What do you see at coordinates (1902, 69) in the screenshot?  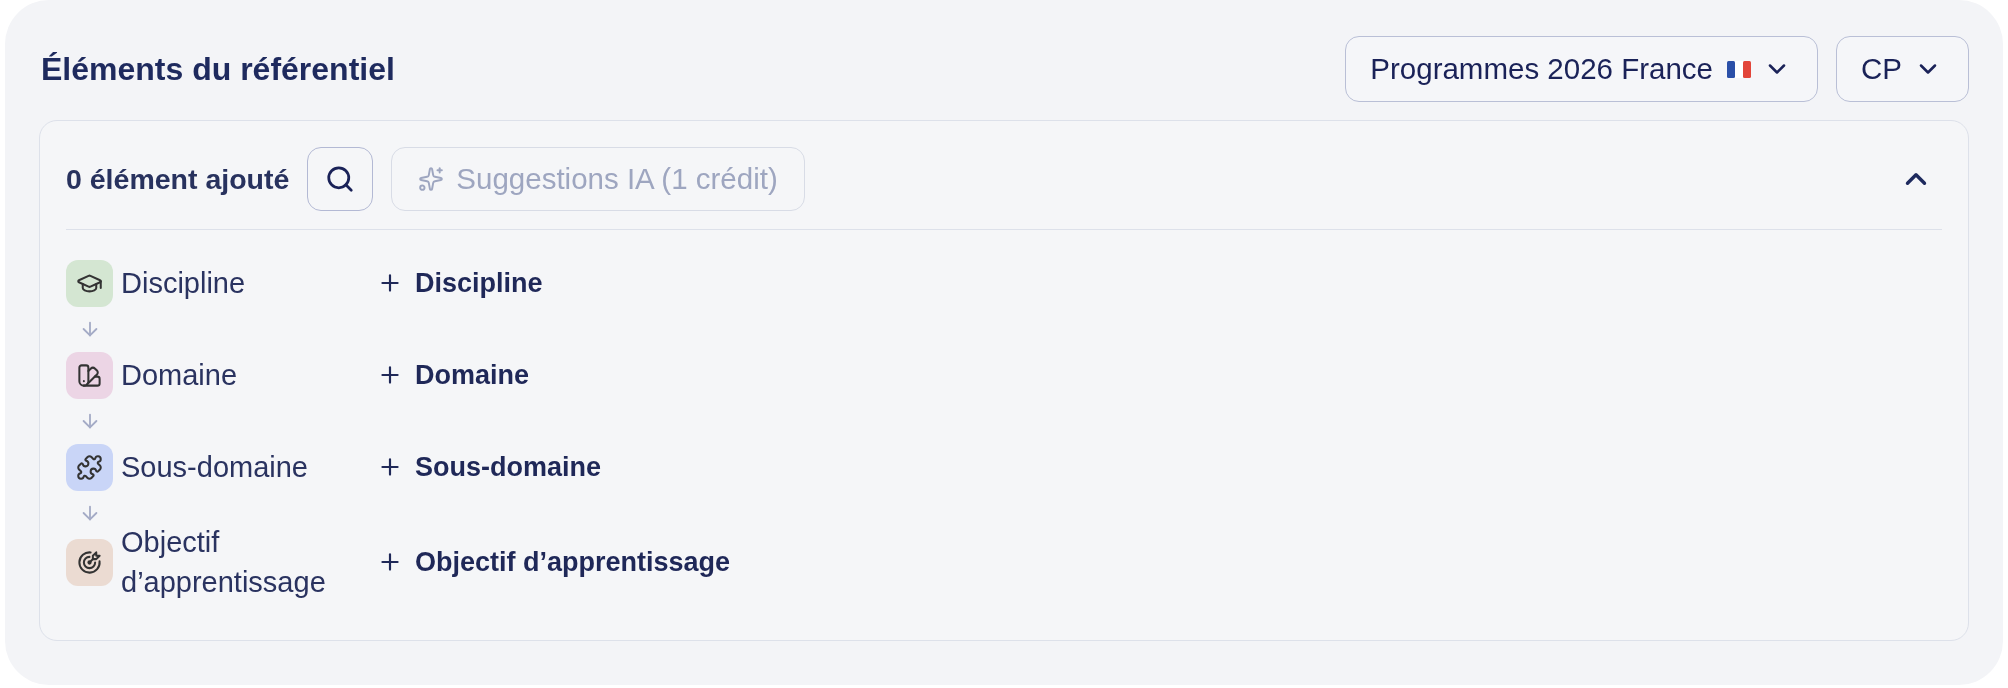 I see `dropdown-button: CP` at bounding box center [1902, 69].